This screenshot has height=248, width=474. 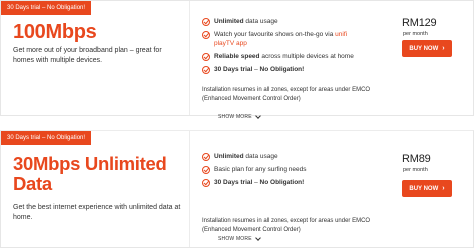 What do you see at coordinates (306, 56) in the screenshot?
I see `feature-text: across multiple devices at home` at bounding box center [306, 56].